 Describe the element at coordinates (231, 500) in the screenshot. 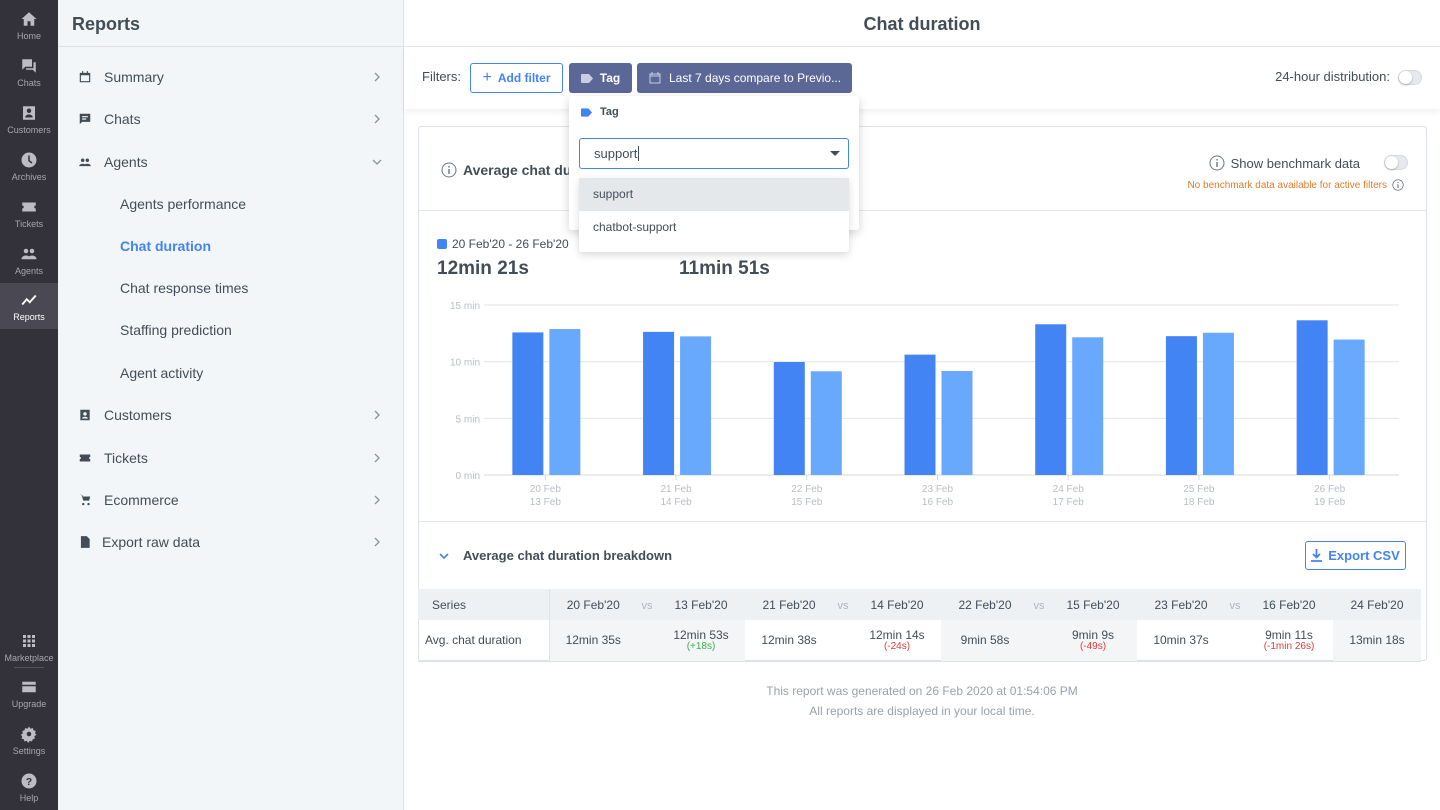

I see `sidebar-item-ecommerce: Ecommerce` at that location.